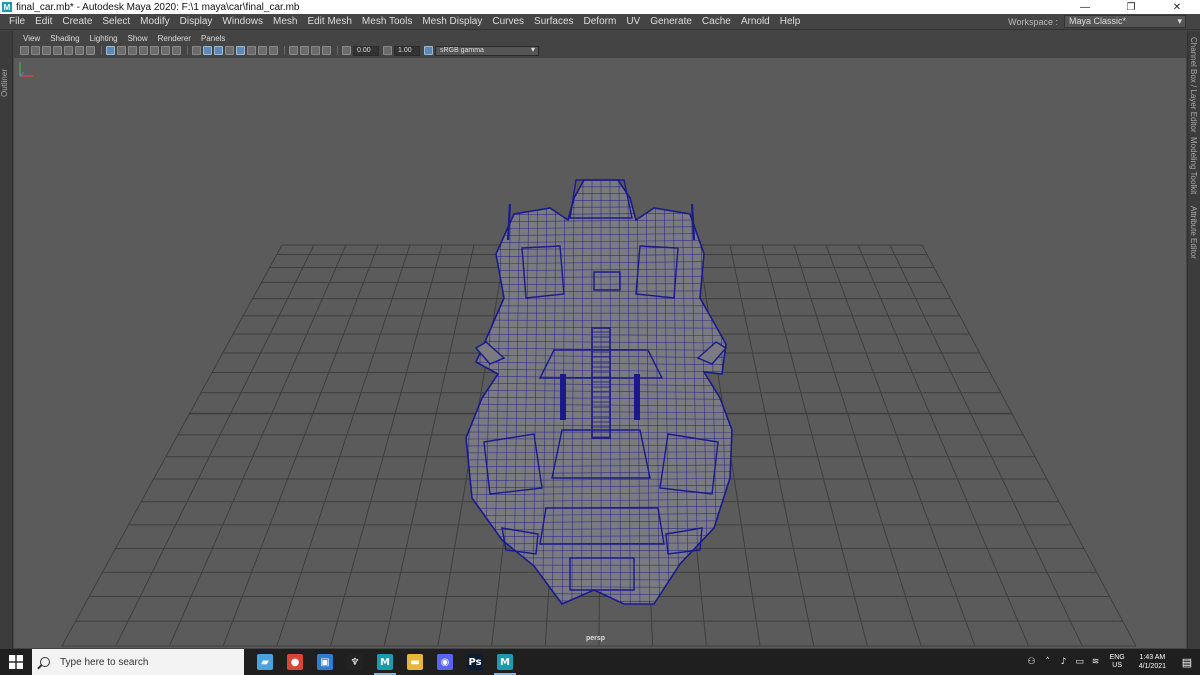 This screenshot has width=1200, height=675. I want to click on taskbar-app-5: ▬, so click(415, 662).